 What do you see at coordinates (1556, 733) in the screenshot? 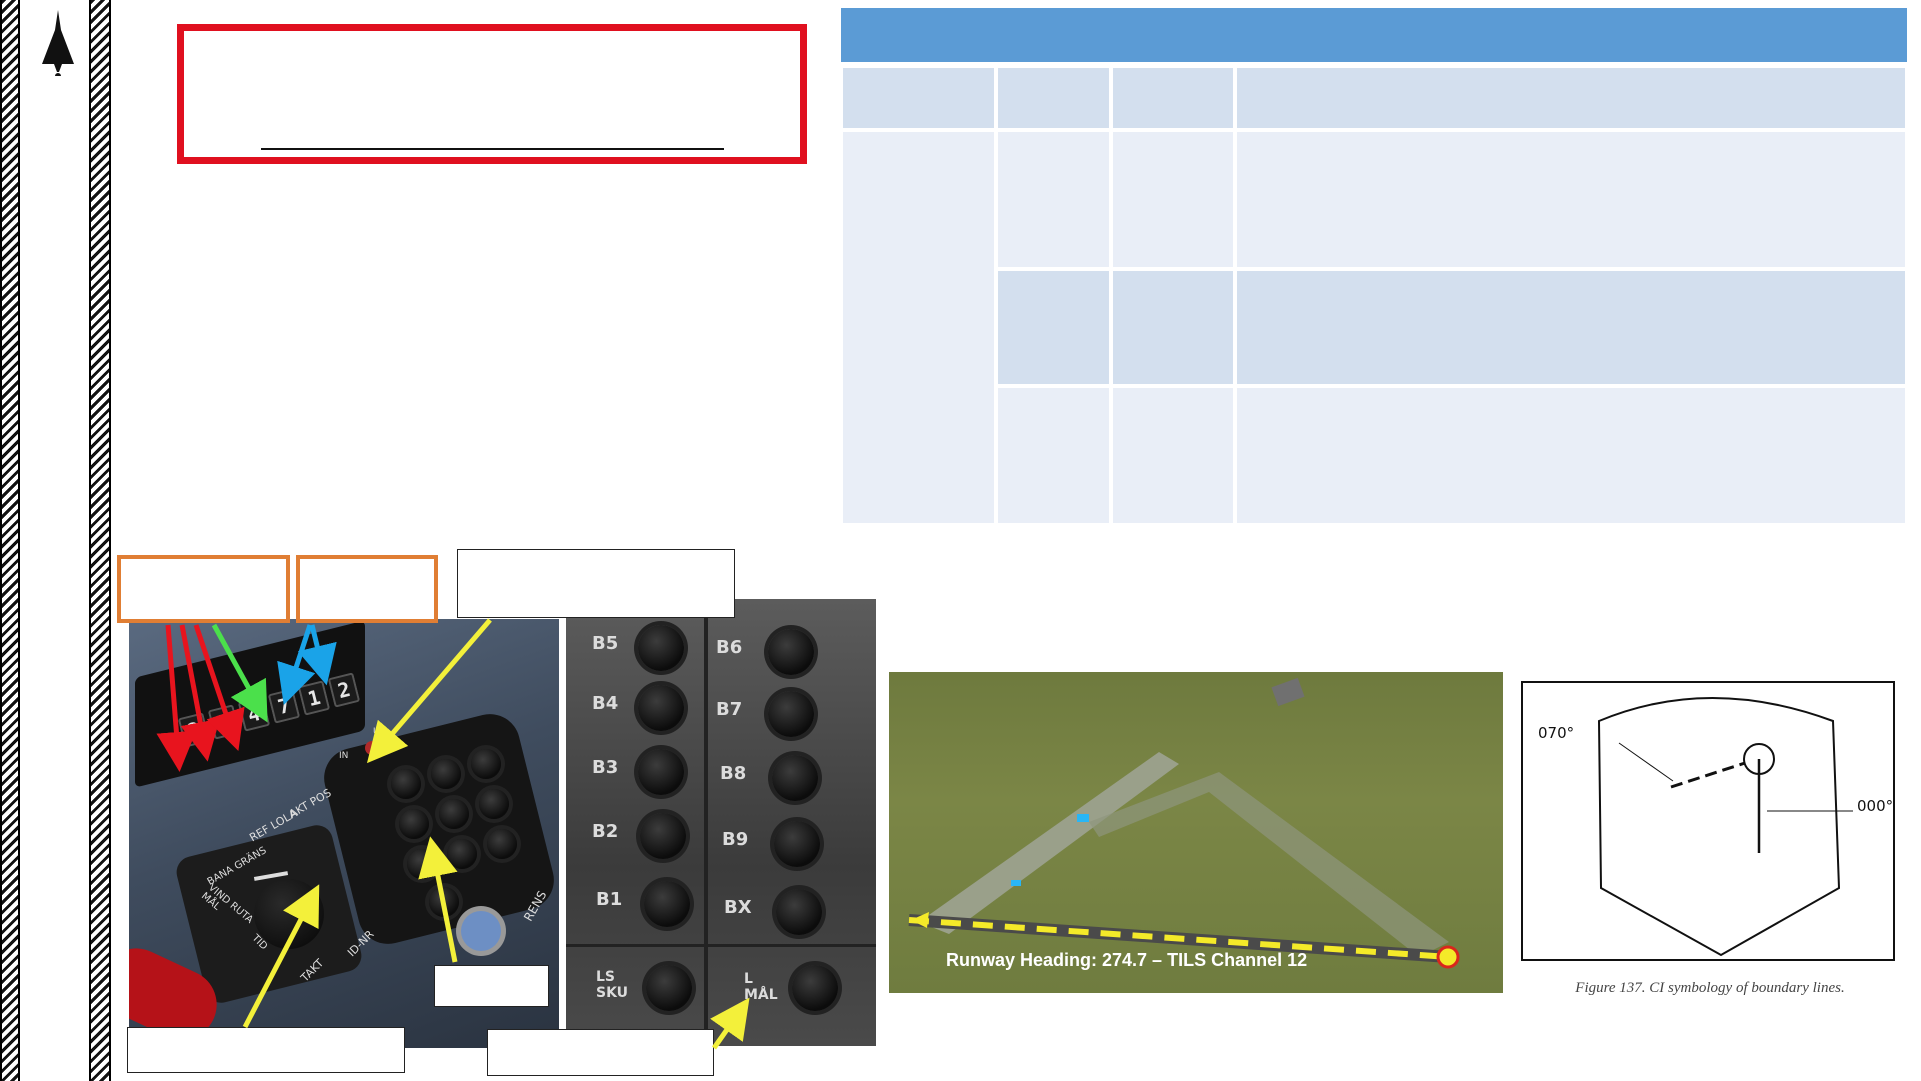
I see `figure-label-070: 070°` at bounding box center [1556, 733].